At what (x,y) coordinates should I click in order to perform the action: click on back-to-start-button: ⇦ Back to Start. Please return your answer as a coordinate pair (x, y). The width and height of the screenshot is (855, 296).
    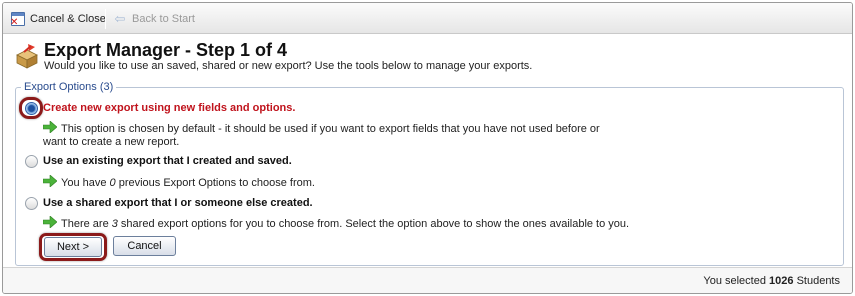
    Looking at the image, I should click on (154, 19).